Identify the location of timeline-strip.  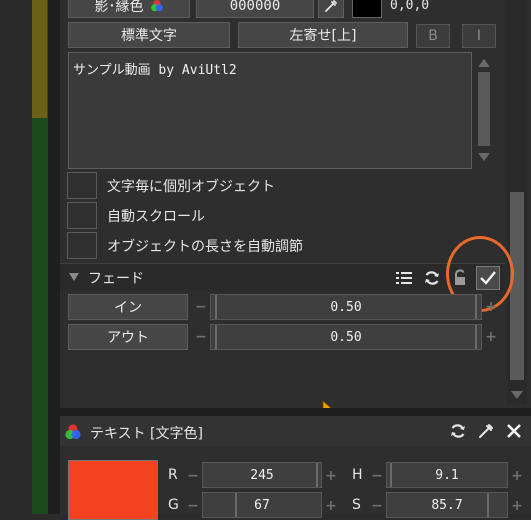
(16, 257).